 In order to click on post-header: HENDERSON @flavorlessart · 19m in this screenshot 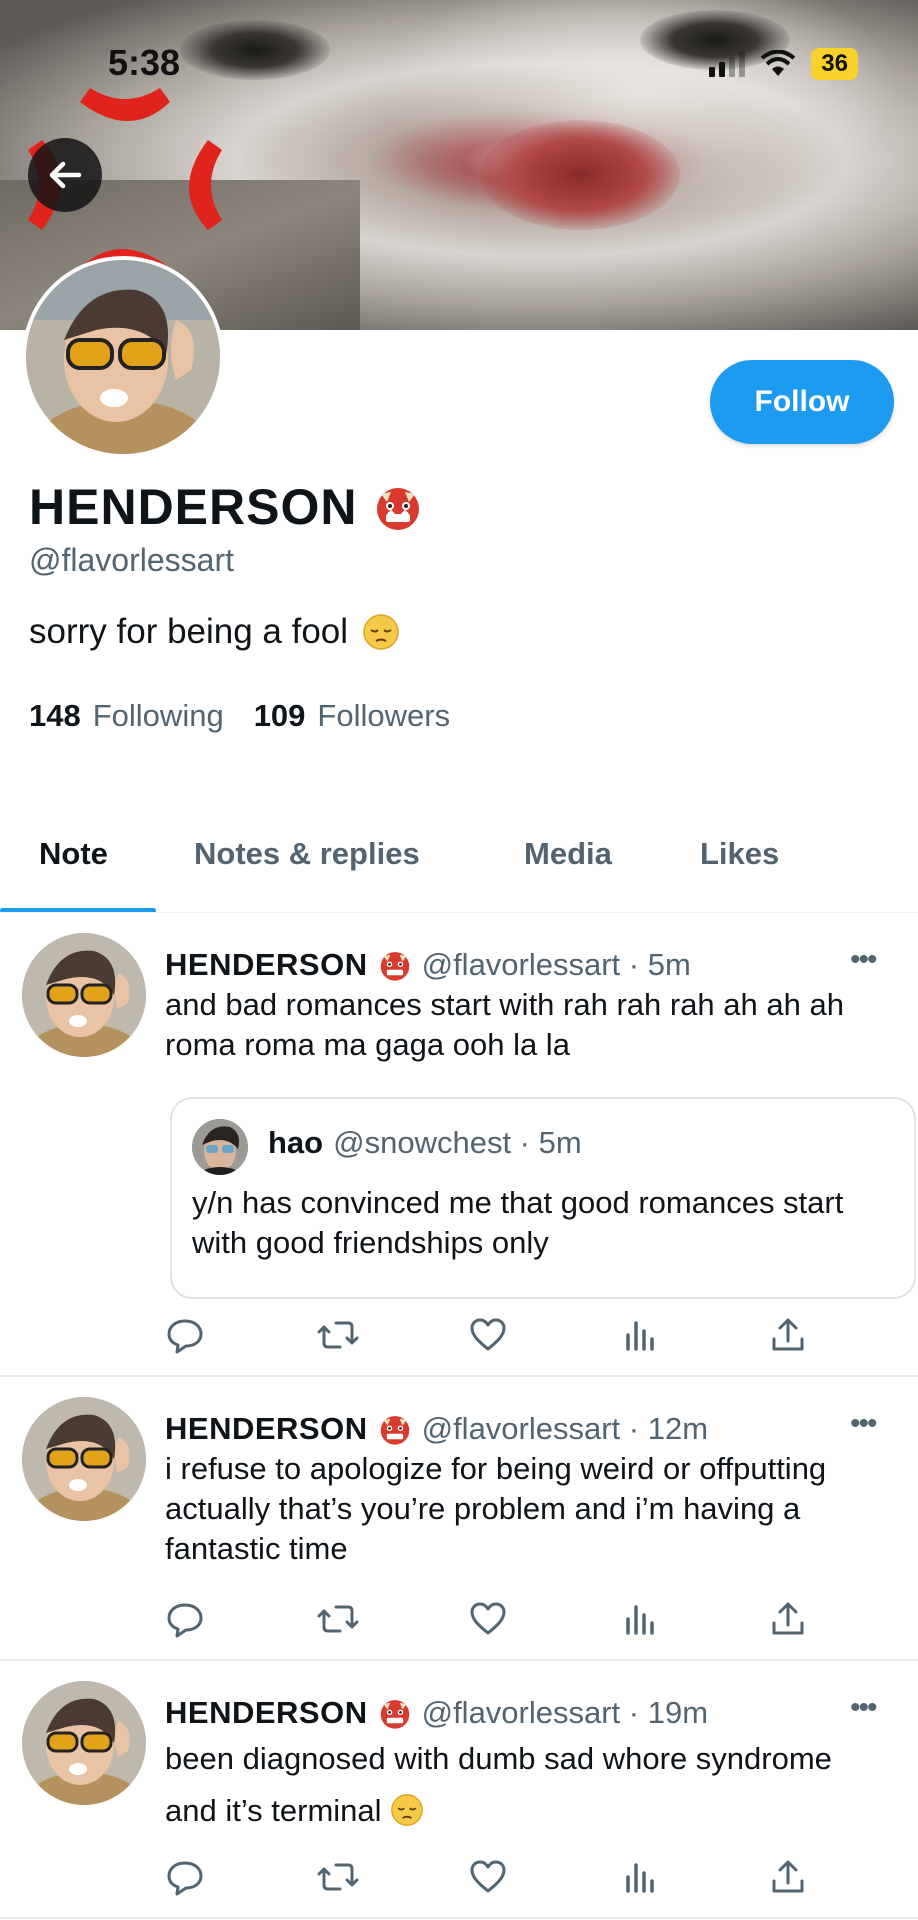, I will do `click(436, 1713)`.